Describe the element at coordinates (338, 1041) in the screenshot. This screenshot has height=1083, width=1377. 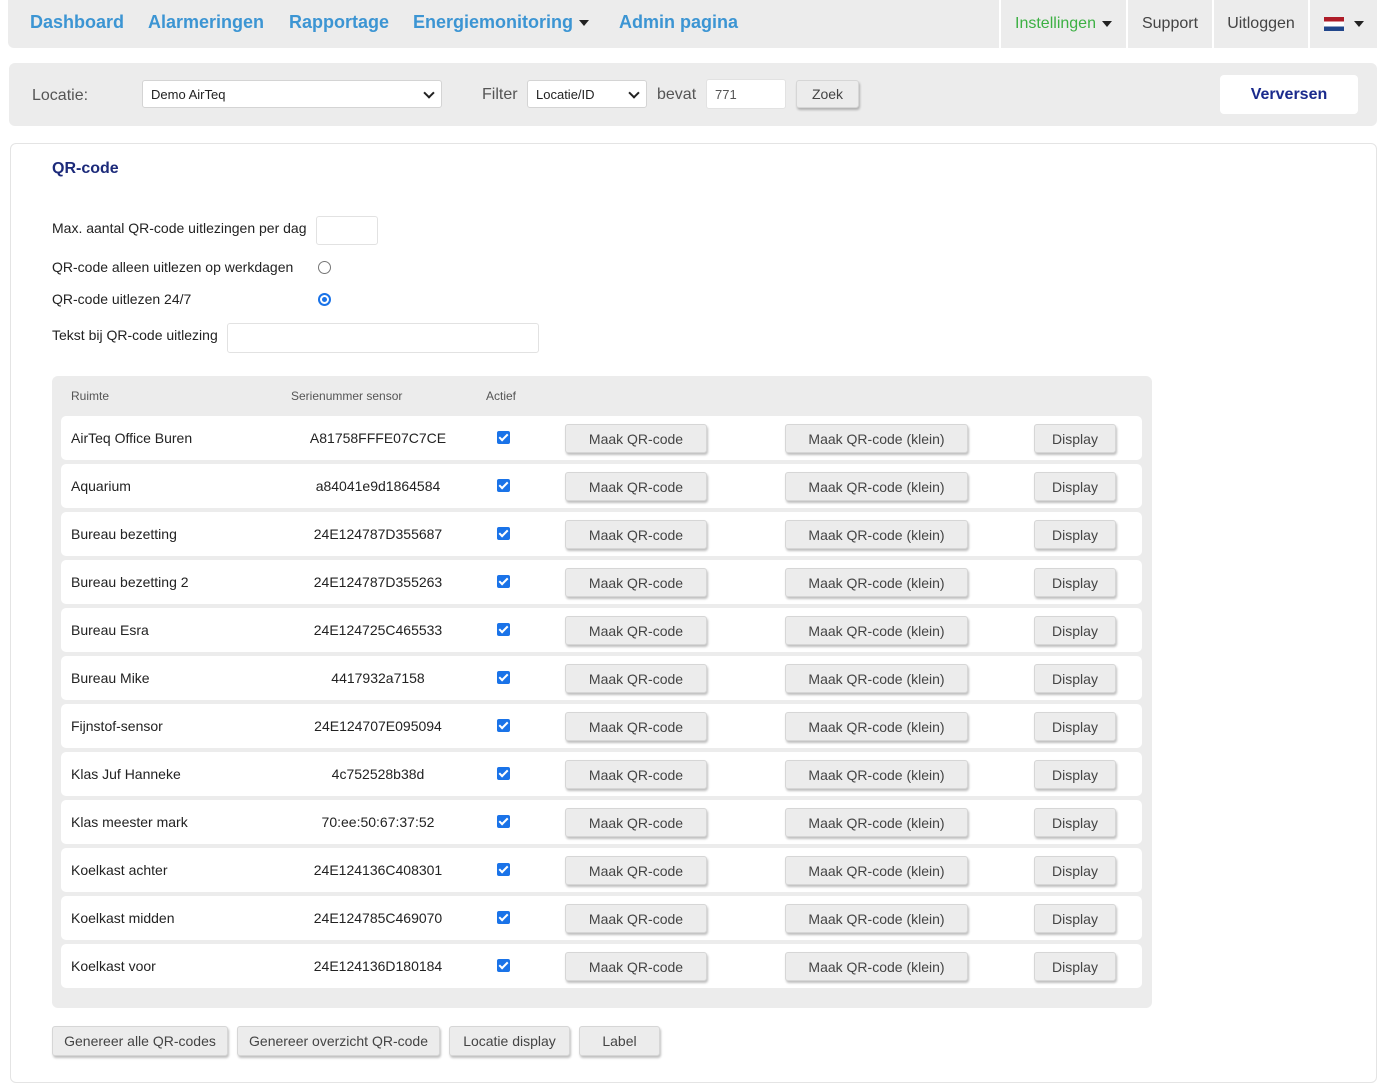
I see `generate-overview-qr-button: Genereer overzicht QR-code` at that location.